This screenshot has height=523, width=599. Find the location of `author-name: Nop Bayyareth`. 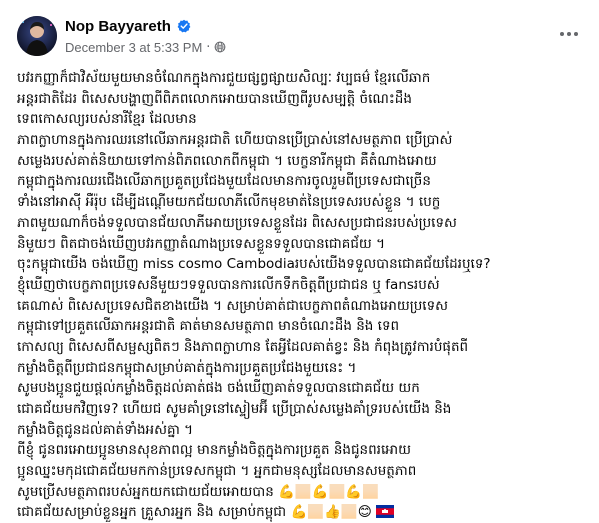

author-name: Nop Bayyareth is located at coordinates (118, 26).